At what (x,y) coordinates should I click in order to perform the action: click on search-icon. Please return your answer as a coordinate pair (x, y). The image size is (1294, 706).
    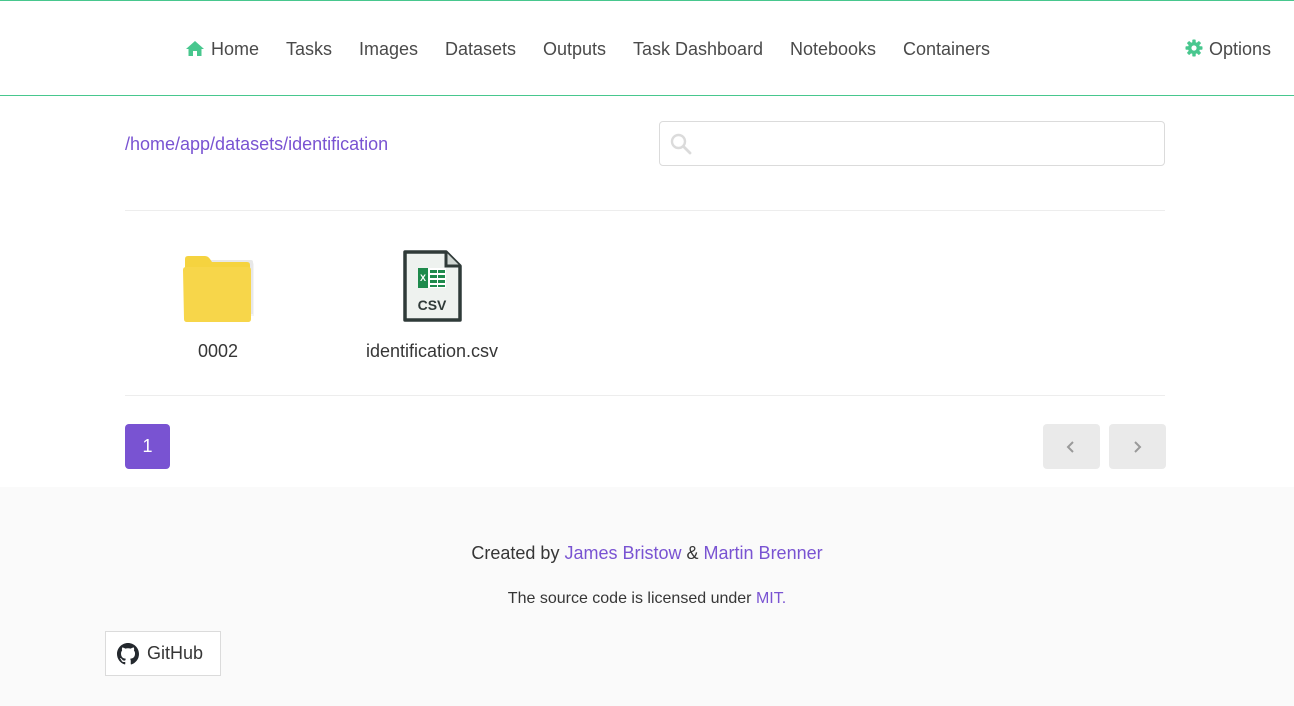
    Looking at the image, I should click on (681, 144).